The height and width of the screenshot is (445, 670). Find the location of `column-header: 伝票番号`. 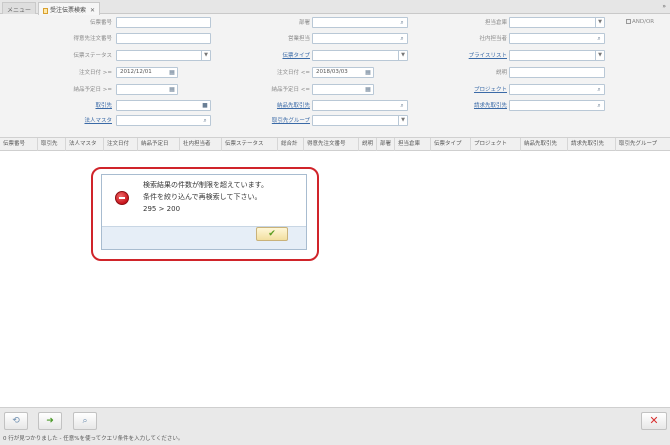

column-header: 伝票番号 is located at coordinates (19, 144).